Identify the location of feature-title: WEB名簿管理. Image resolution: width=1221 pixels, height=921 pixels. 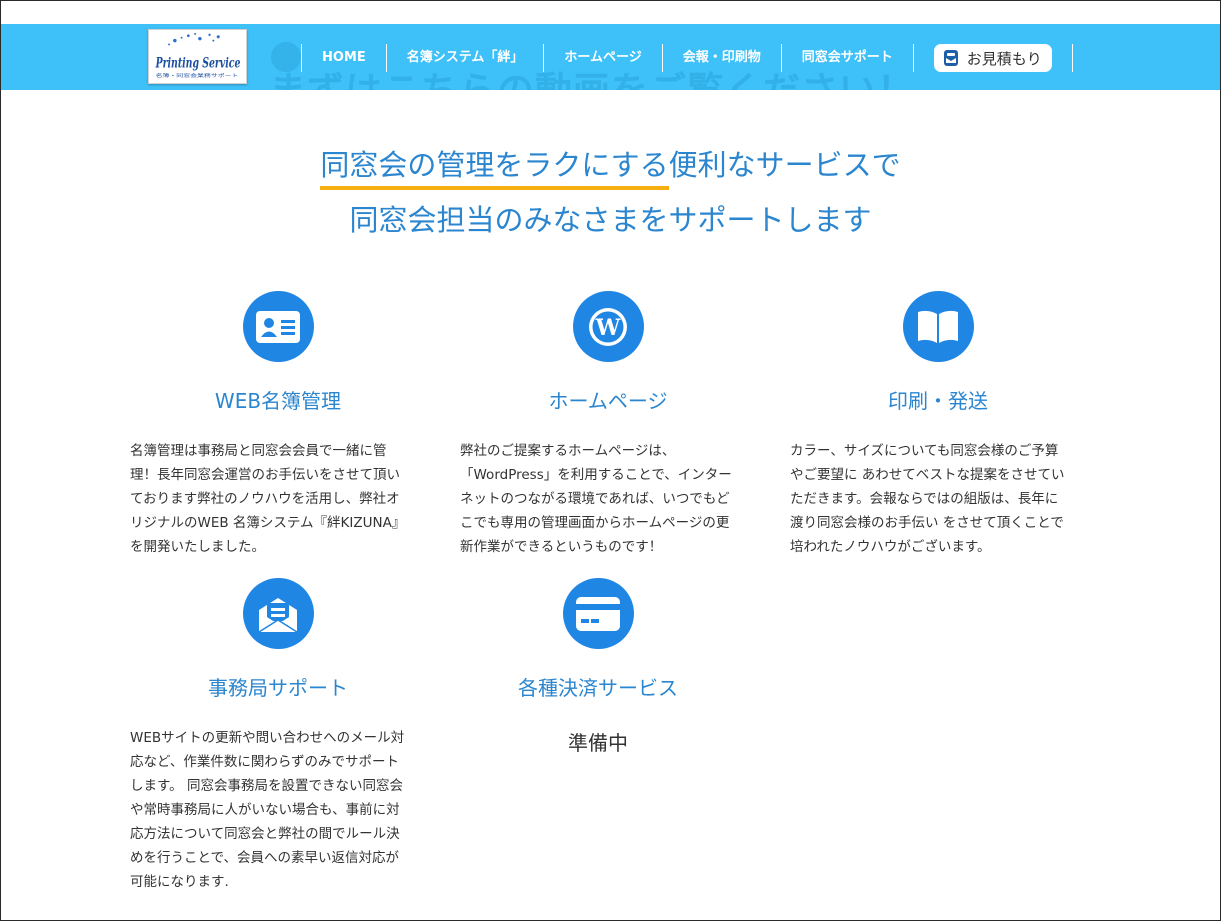
(278, 401).